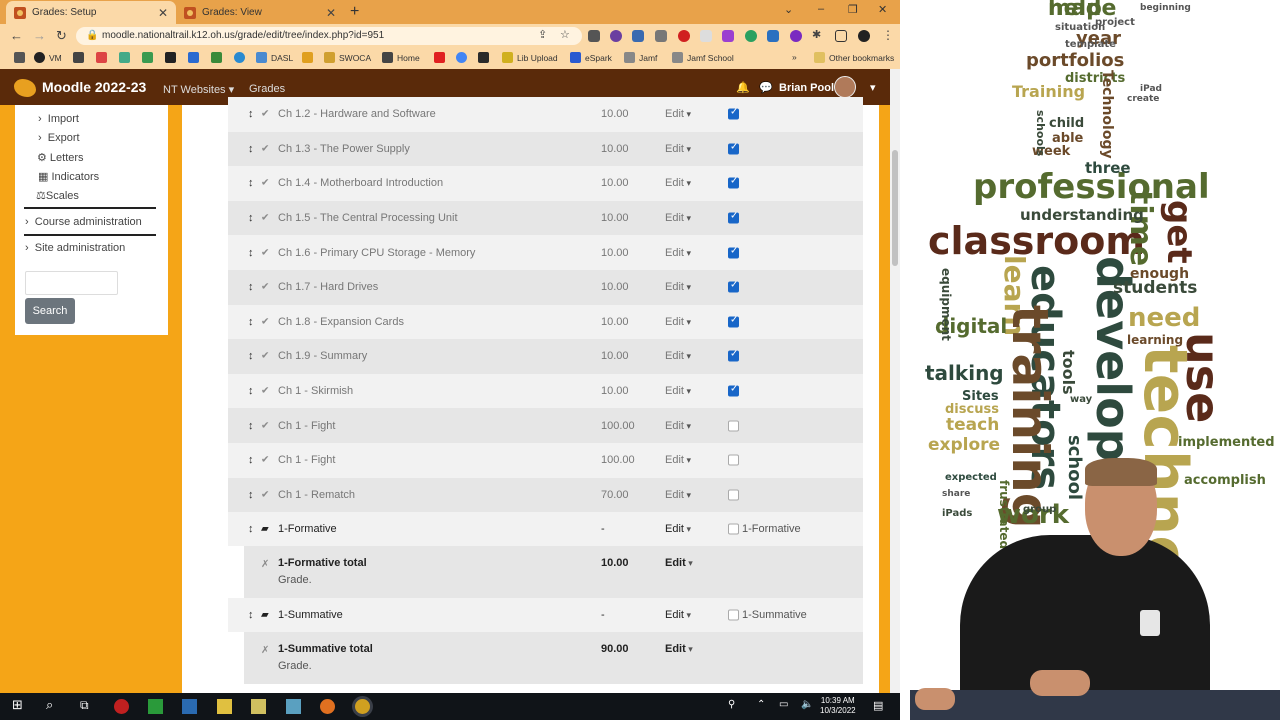  What do you see at coordinates (463, 57) in the screenshot?
I see `google-icon` at bounding box center [463, 57].